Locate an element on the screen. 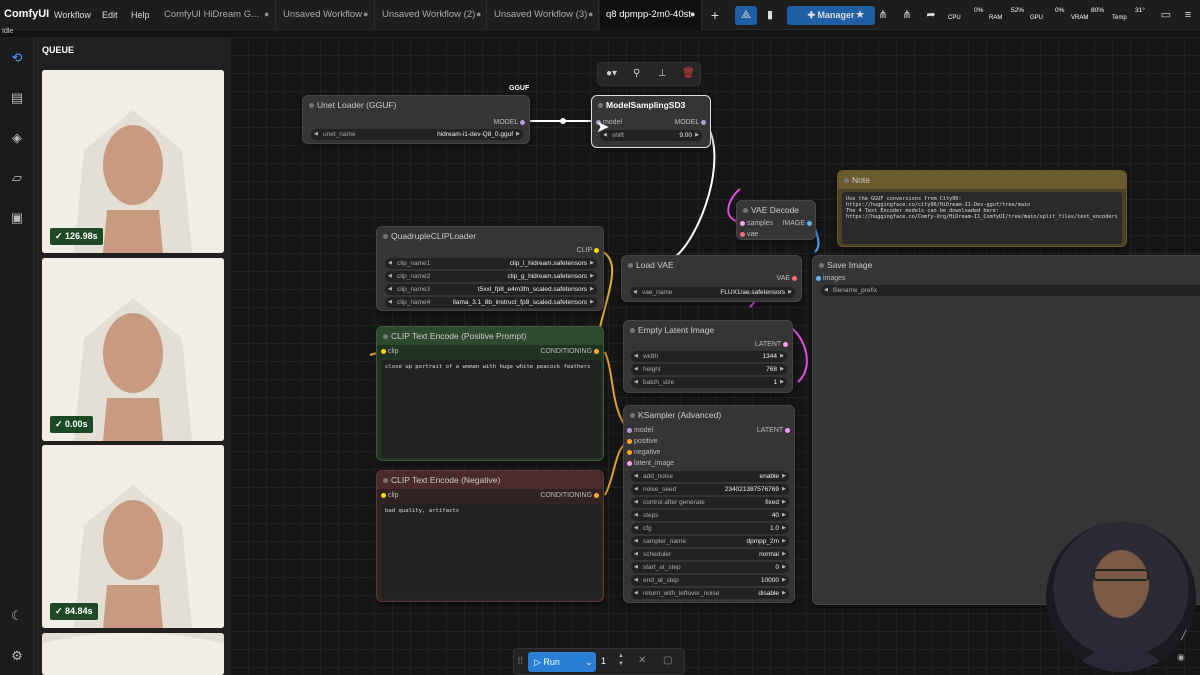 The width and height of the screenshot is (1200, 675). batch-stepper: ▲ ▼ is located at coordinates (621, 660).